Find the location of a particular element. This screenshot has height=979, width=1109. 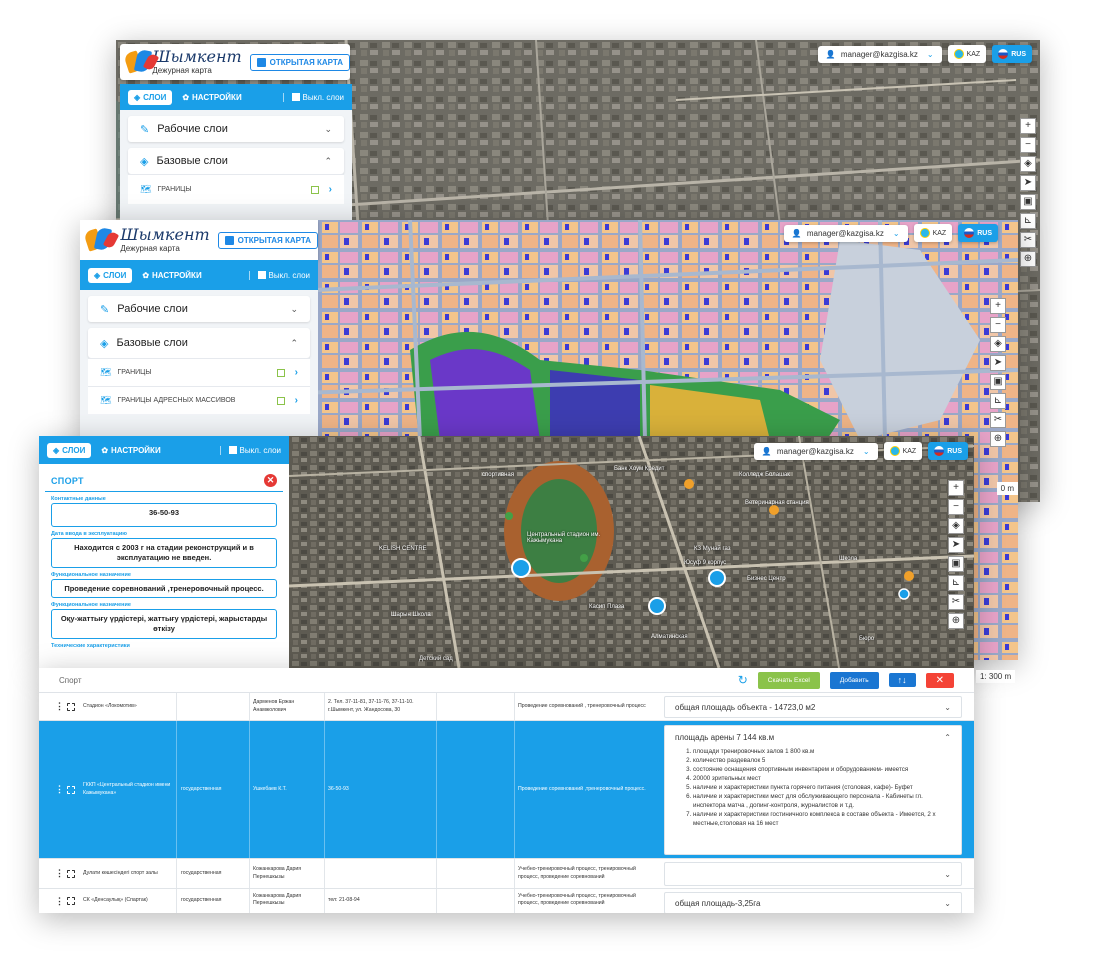

tab-settings-label: НАСТРОЙКИ is located at coordinates (217, 97).